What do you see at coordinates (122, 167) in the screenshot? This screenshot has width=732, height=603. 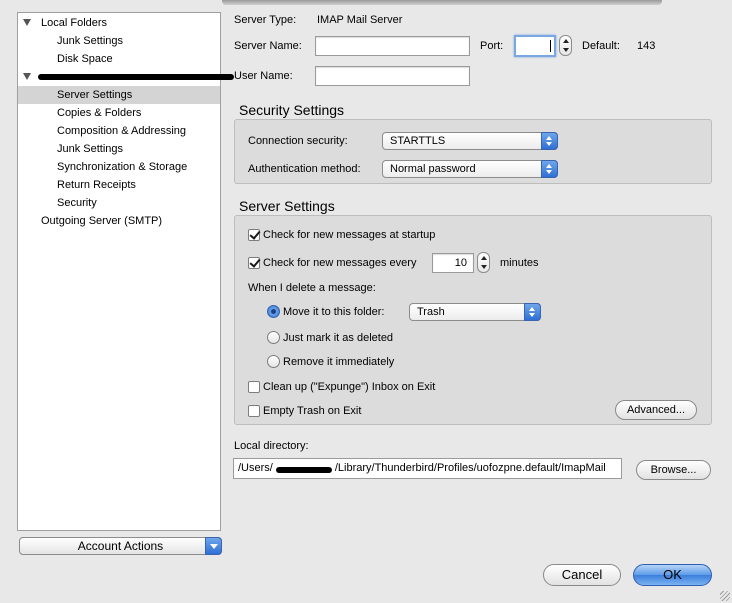 I see `tree-item-label: Synchronization & Storage` at bounding box center [122, 167].